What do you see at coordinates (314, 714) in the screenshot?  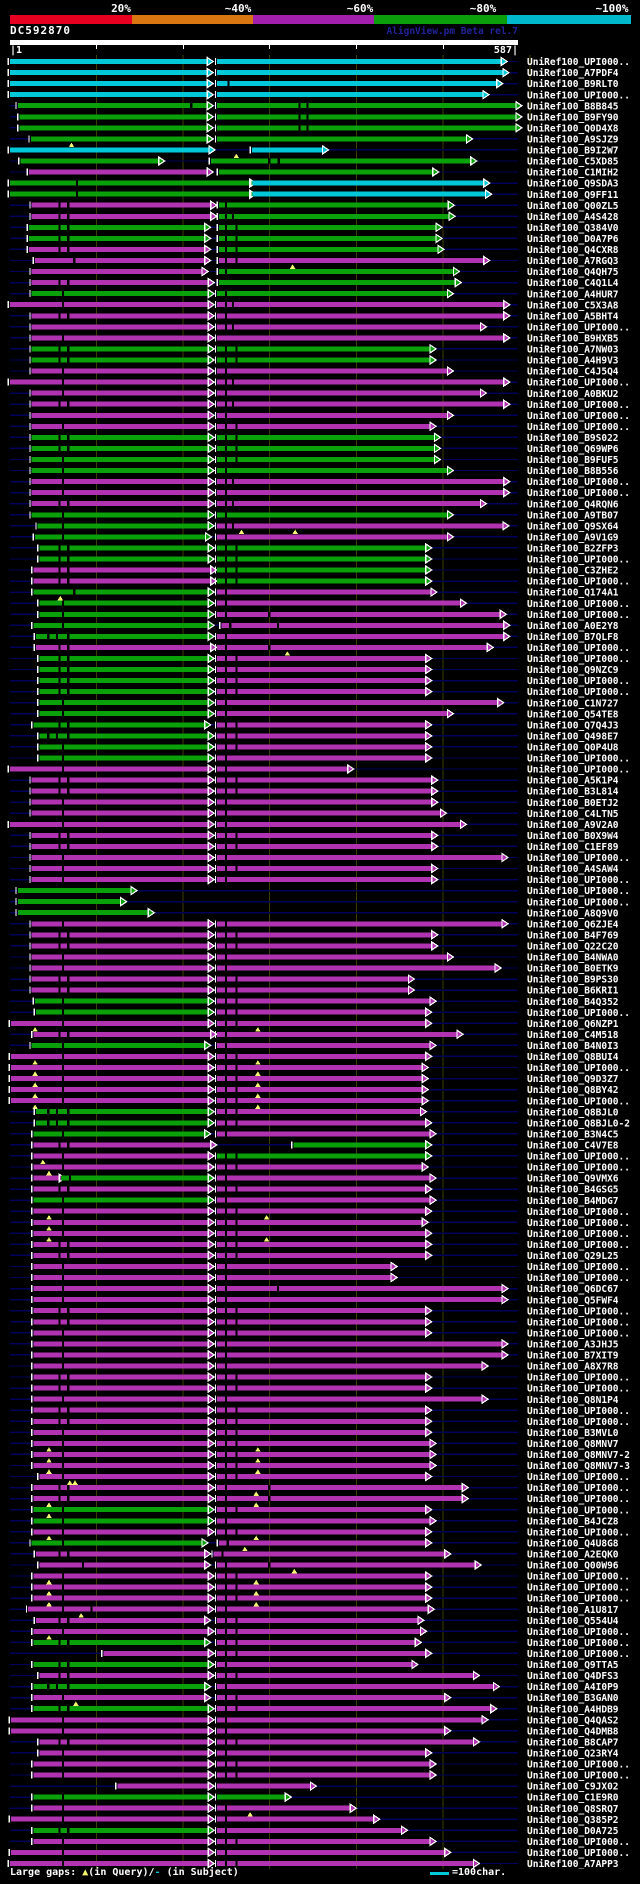 I see `hit-row: UniRef100_Q54TE8` at bounding box center [314, 714].